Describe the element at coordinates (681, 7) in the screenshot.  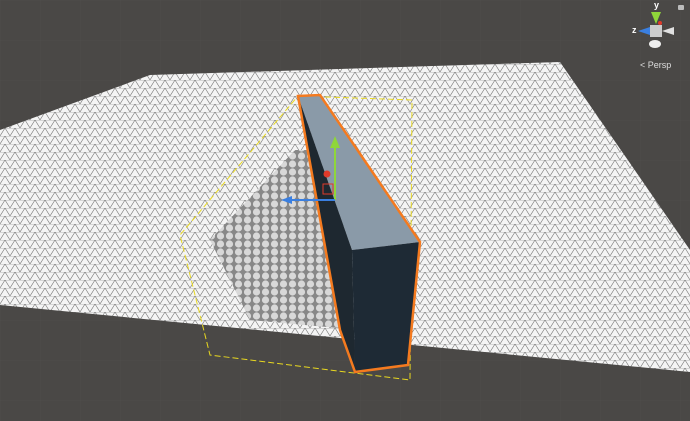
I see `lock-icon` at that location.